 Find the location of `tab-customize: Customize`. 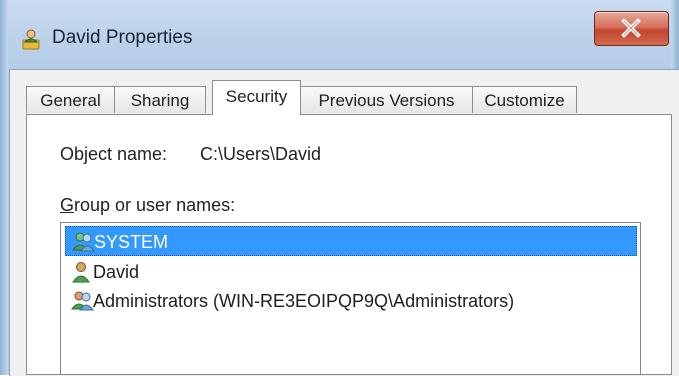

tab-customize: Customize is located at coordinates (524, 99).